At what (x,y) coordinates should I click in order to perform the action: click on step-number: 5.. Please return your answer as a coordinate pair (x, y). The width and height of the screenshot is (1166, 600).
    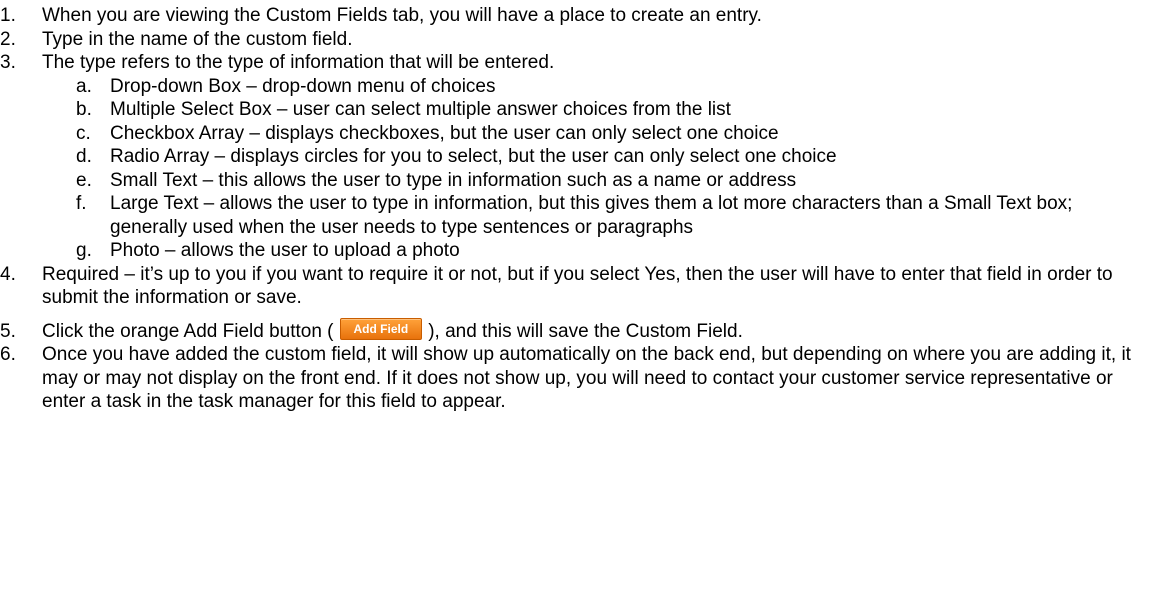
    Looking at the image, I should click on (8, 331).